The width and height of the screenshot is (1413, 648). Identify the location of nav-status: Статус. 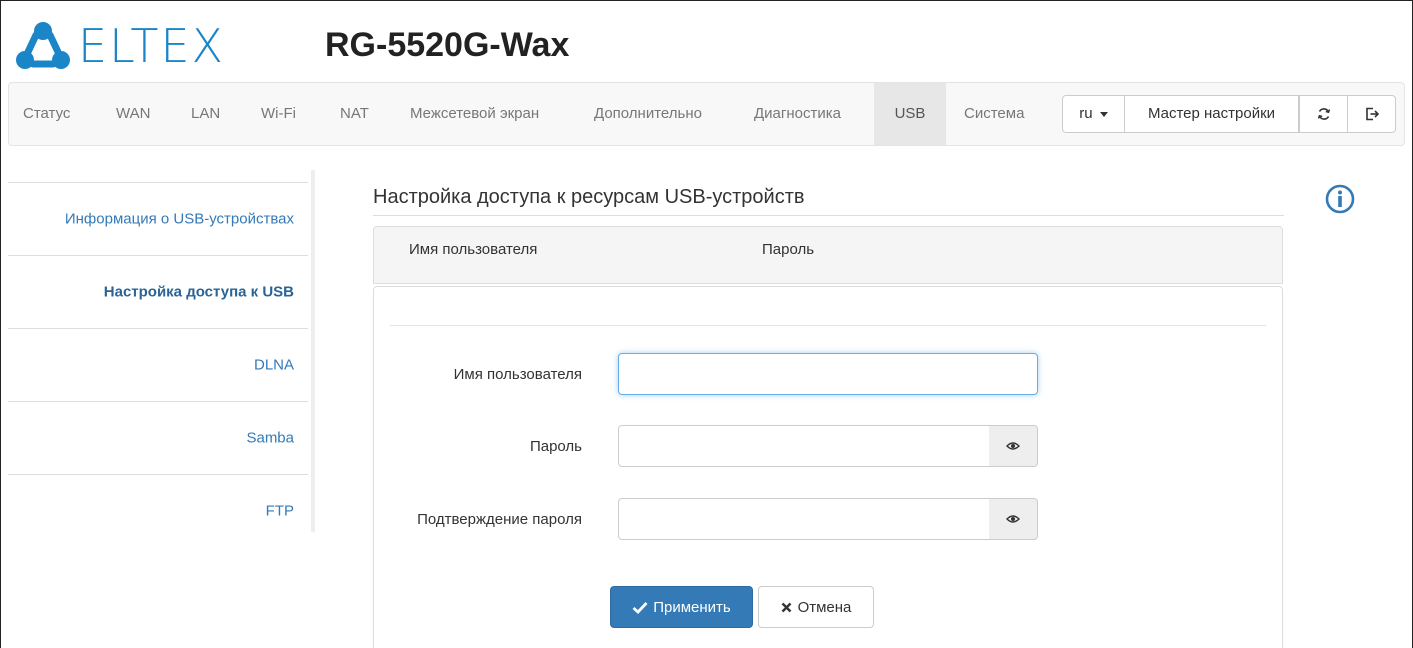
(46, 114).